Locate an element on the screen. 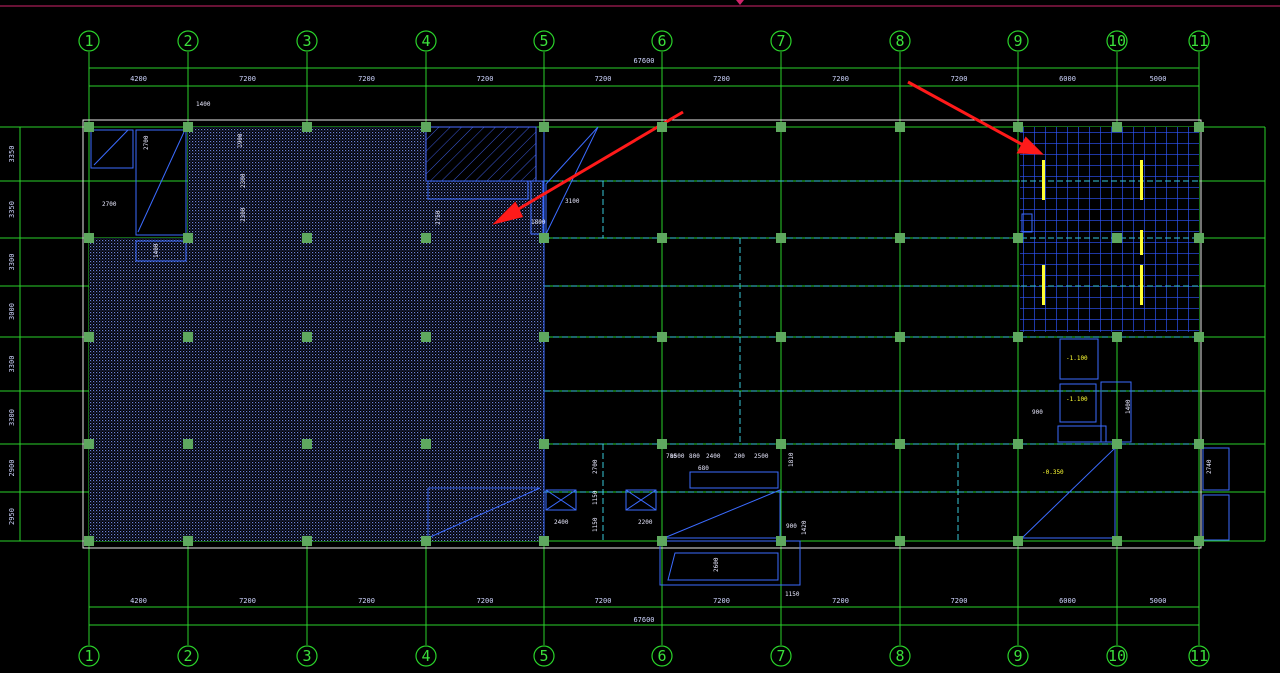 Image resolution: width=1280 pixels, height=673 pixels. bottom-span-dim-2: 7200 is located at coordinates (247, 601).